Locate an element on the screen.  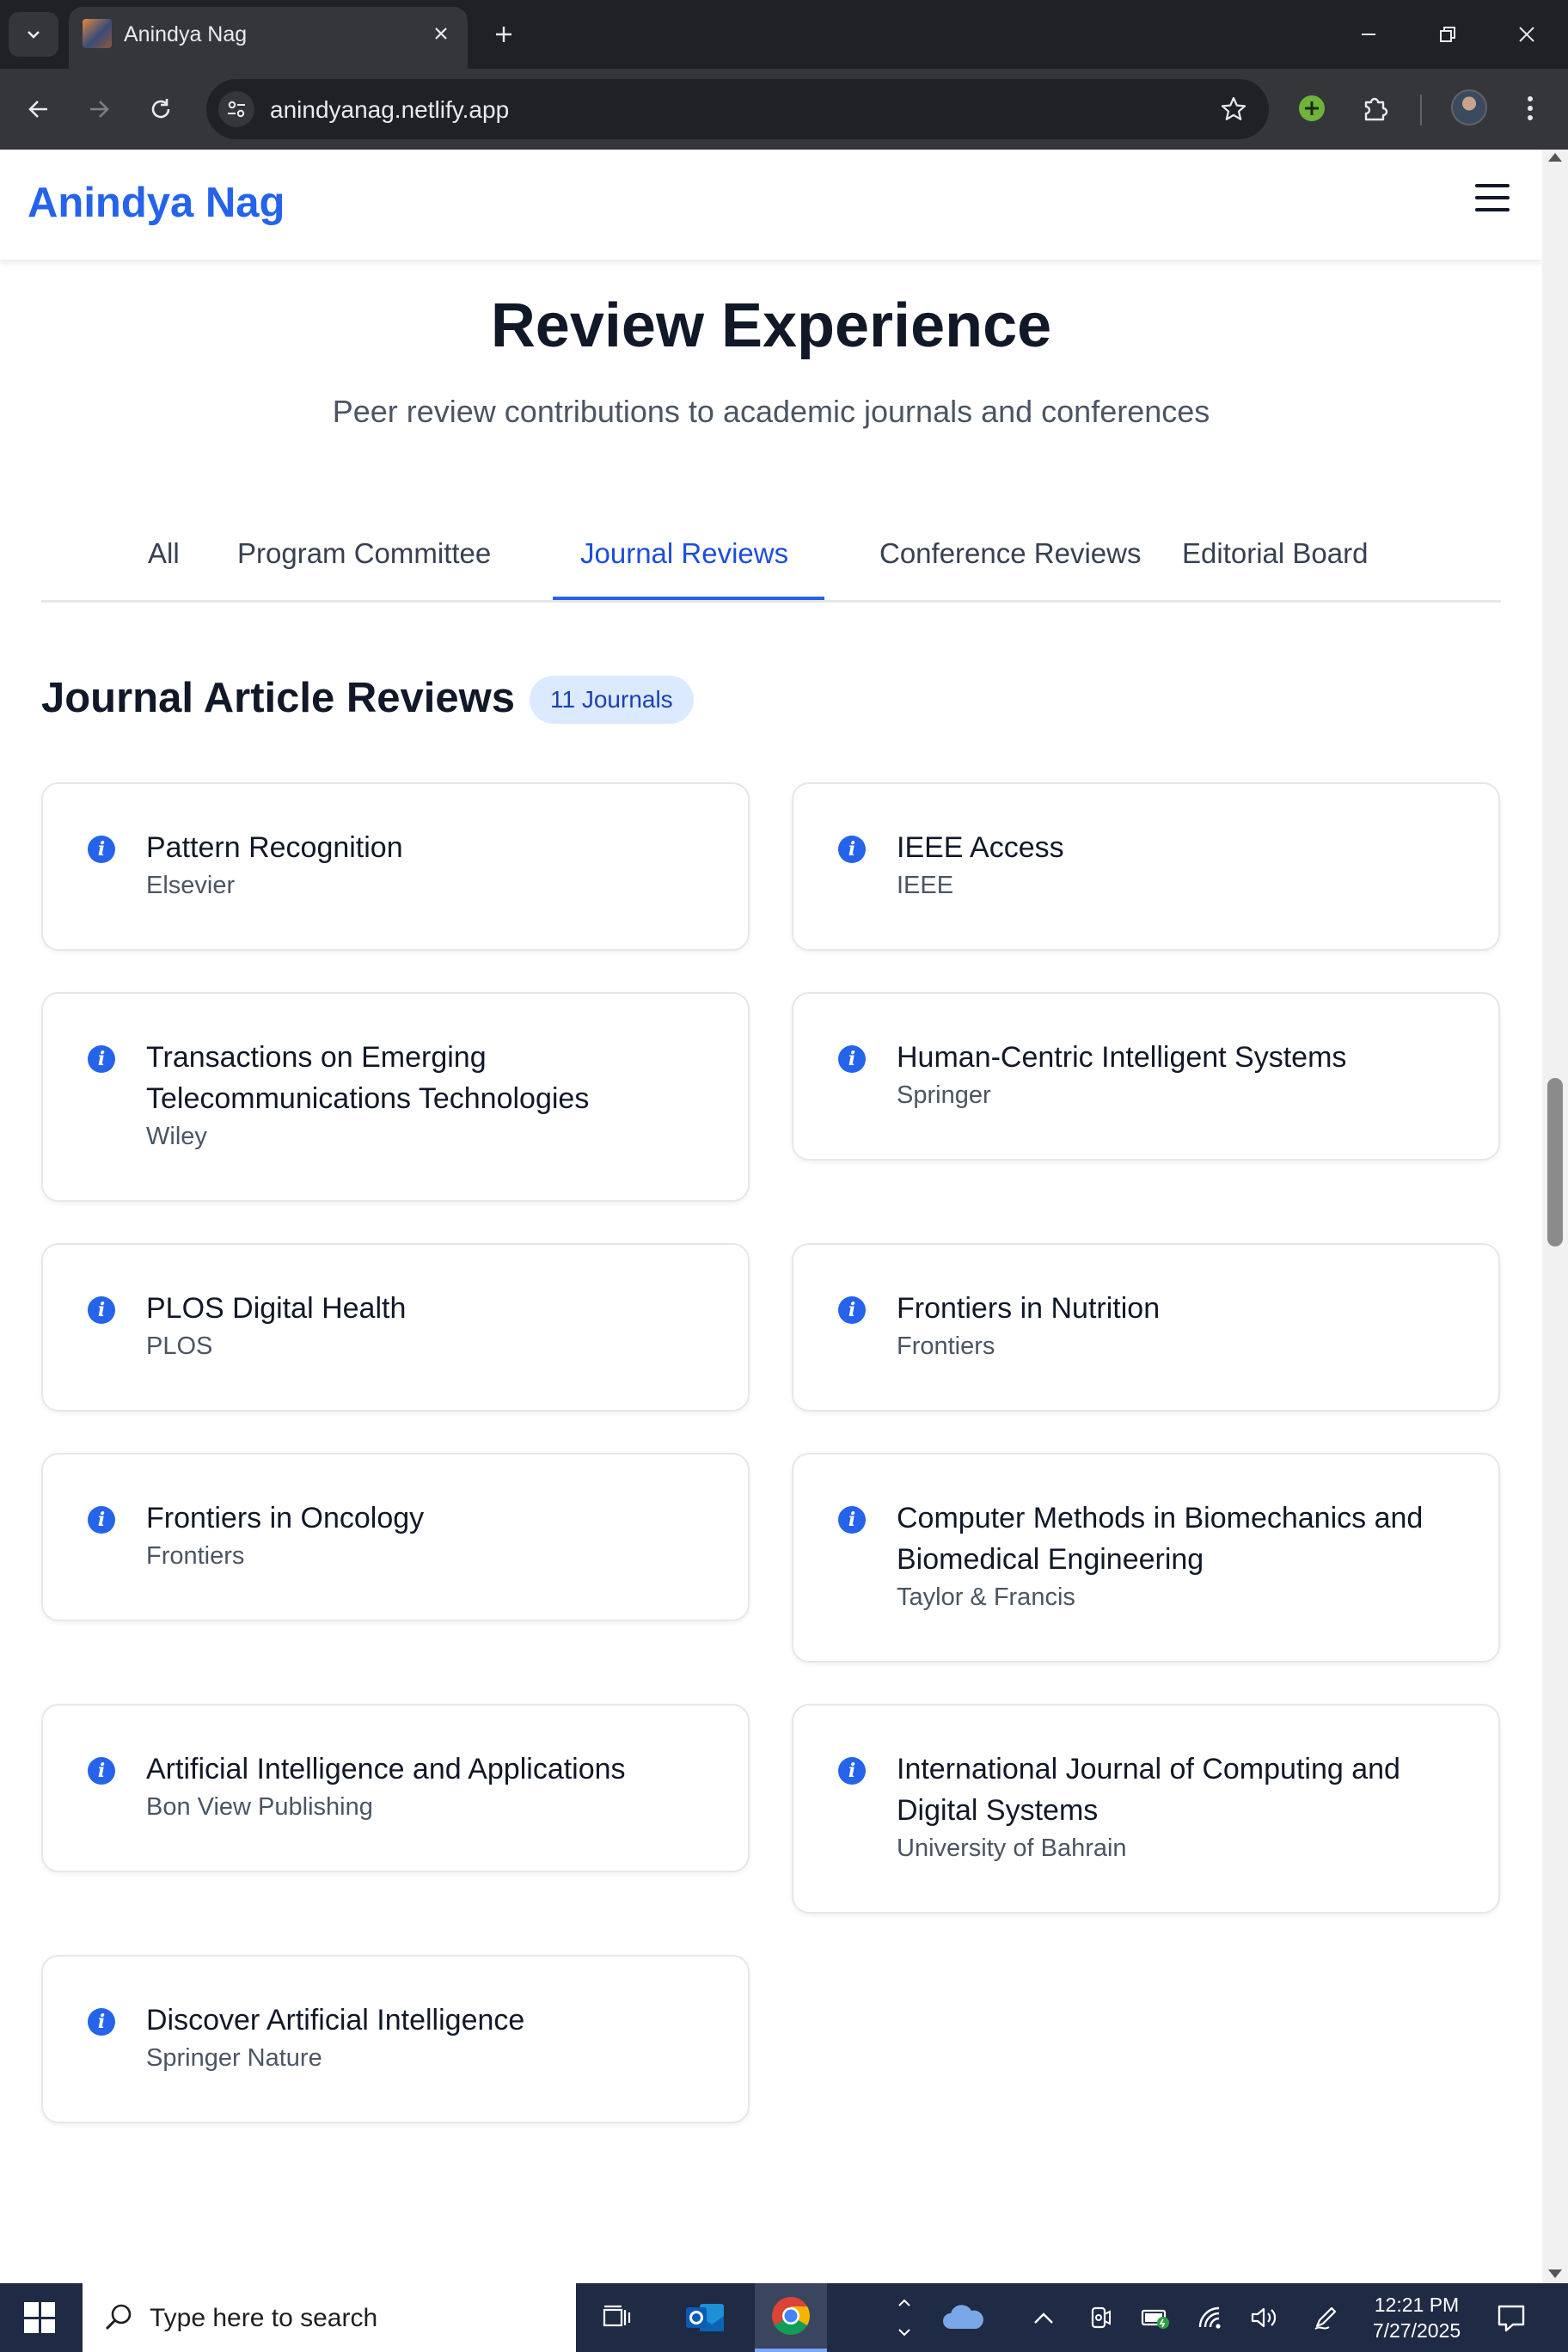
tune-icon is located at coordinates (236, 109).